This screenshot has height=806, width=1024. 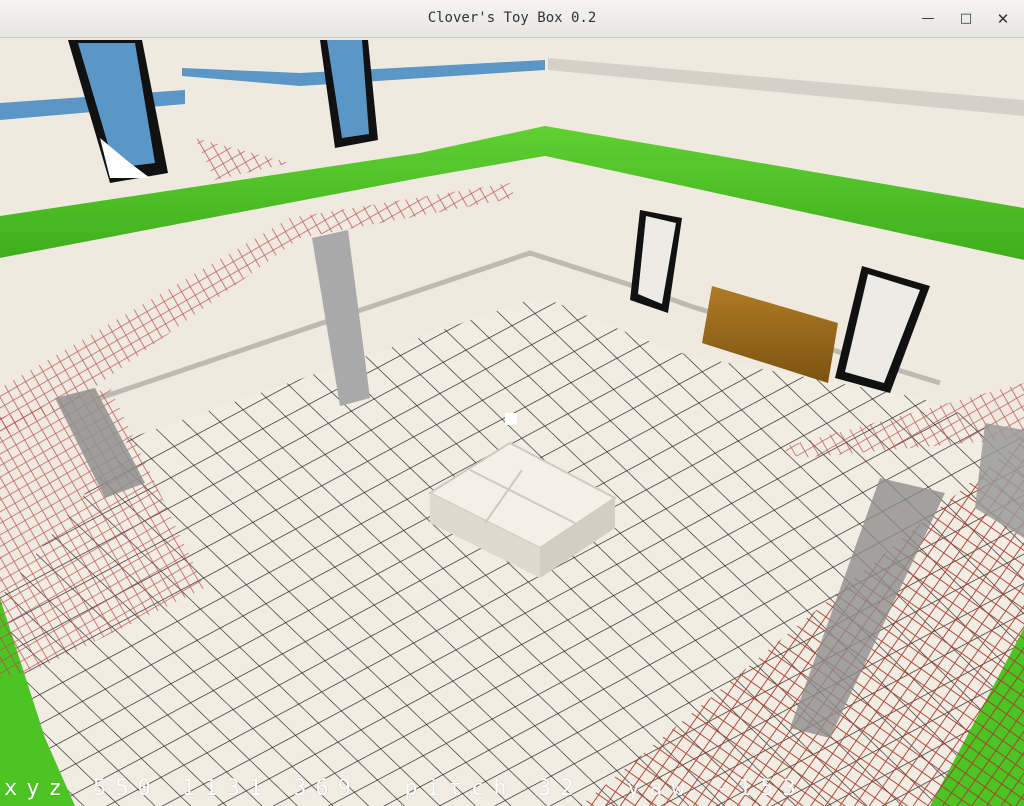 What do you see at coordinates (511, 419) in the screenshot?
I see `item-pickup` at bounding box center [511, 419].